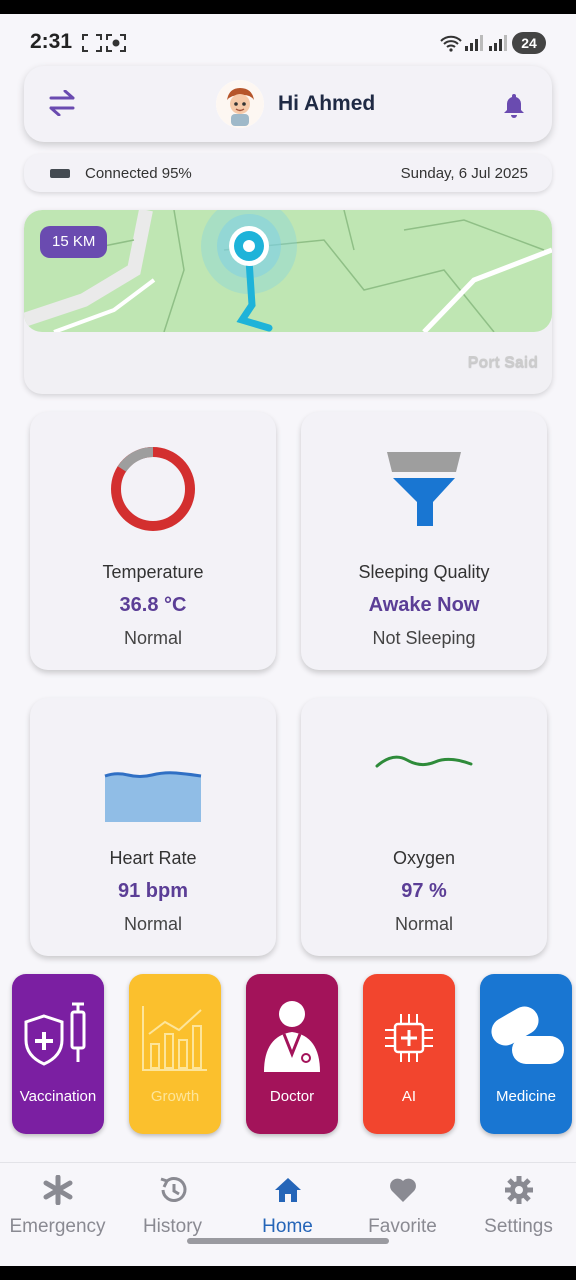  I want to click on gesture-bar, so click(288, 1241).